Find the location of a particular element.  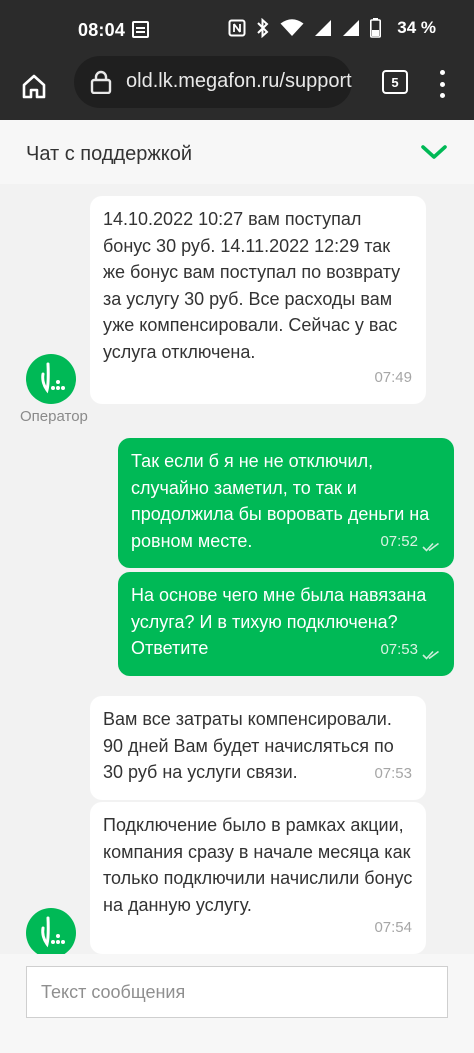

home-icon is located at coordinates (34, 86).